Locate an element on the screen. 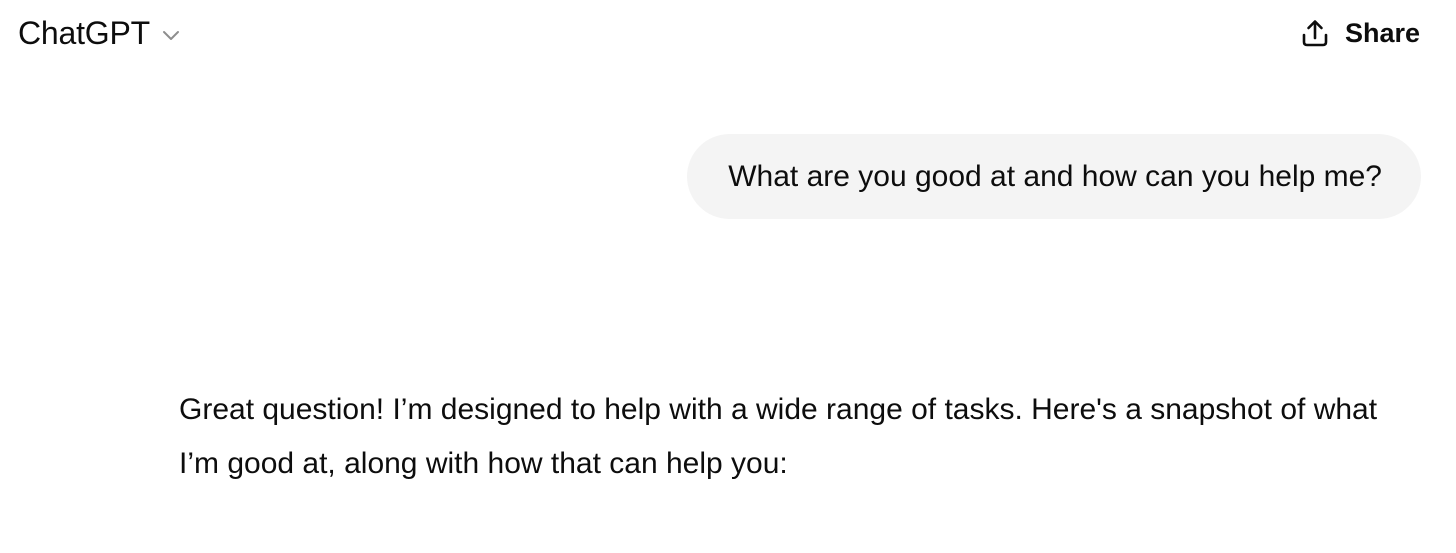  chevron-down-icon is located at coordinates (171, 35).